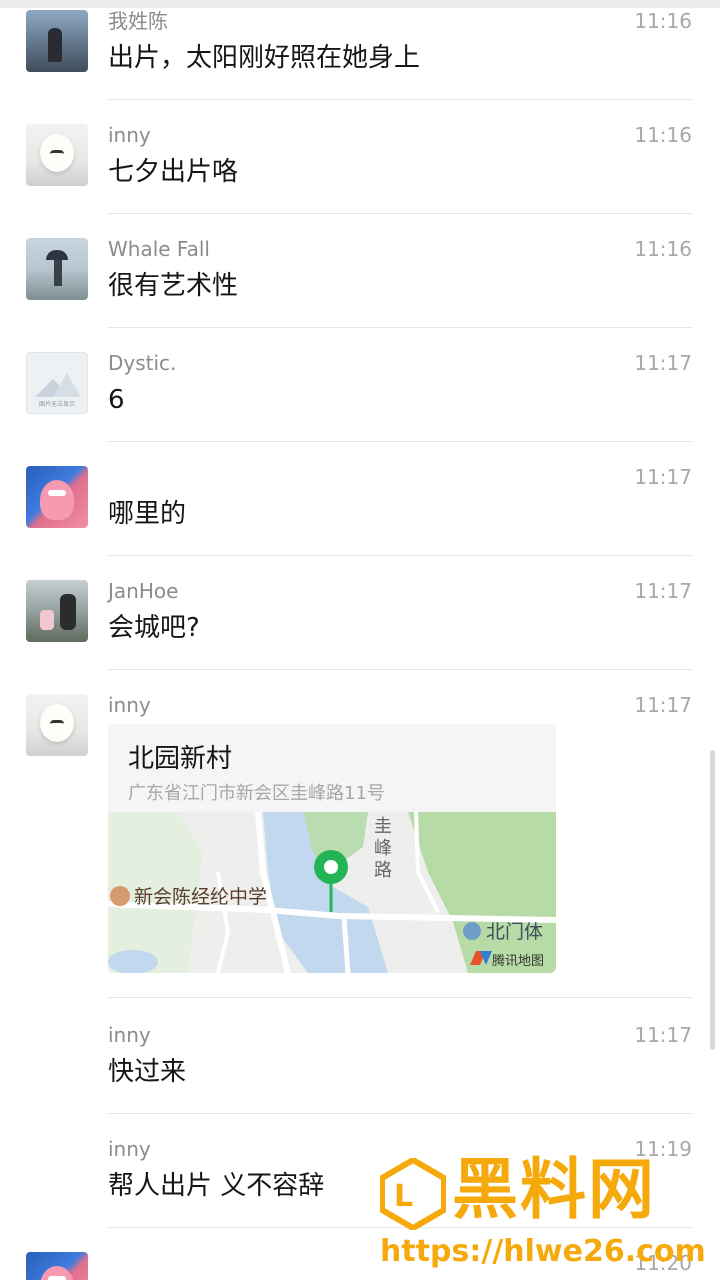  I want to click on location-header: 北园新村 广东省江门市新会区圭峰路11号, so click(332, 768).